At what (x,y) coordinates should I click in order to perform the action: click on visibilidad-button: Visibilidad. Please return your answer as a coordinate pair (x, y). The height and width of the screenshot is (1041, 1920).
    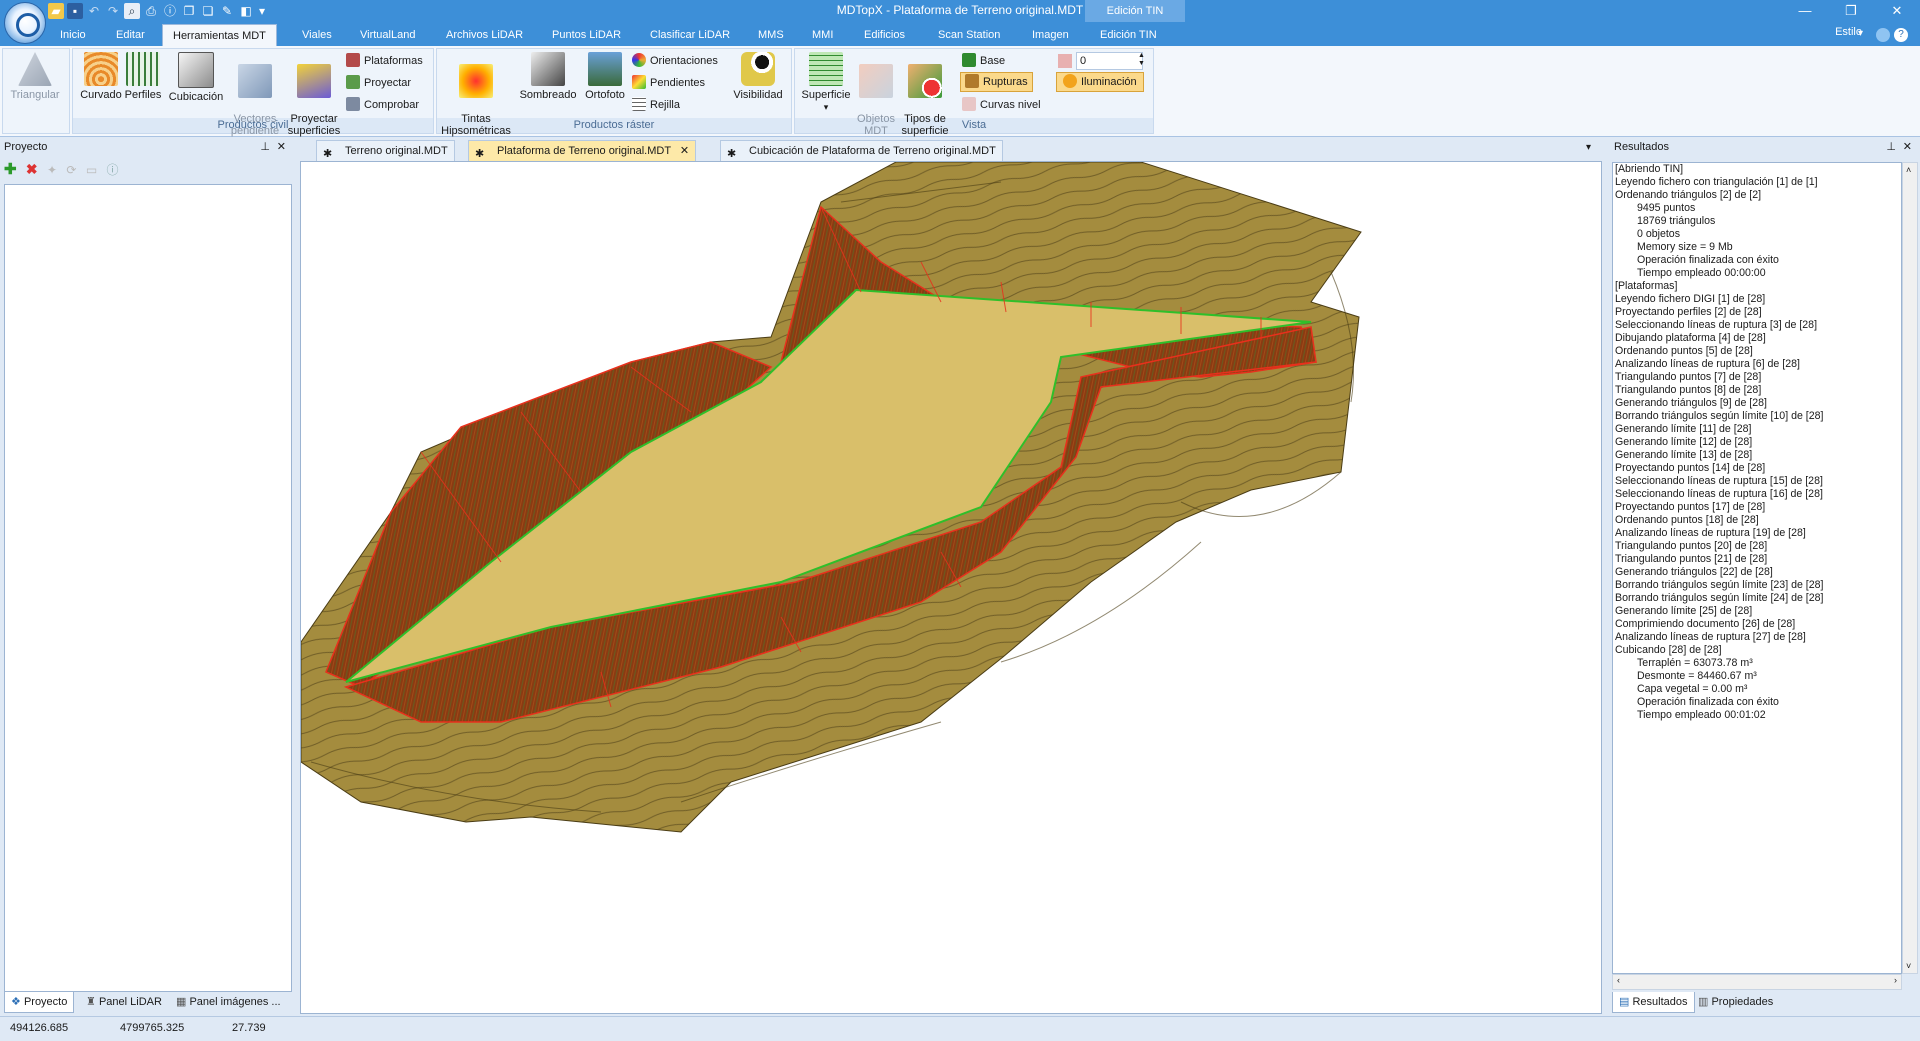
    Looking at the image, I should click on (758, 85).